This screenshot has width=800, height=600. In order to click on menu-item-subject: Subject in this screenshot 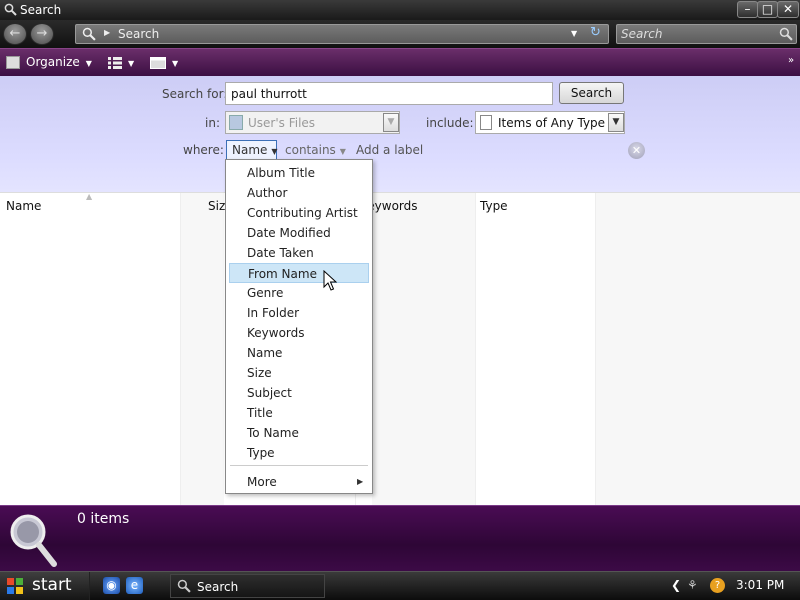, I will do `click(299, 393)`.